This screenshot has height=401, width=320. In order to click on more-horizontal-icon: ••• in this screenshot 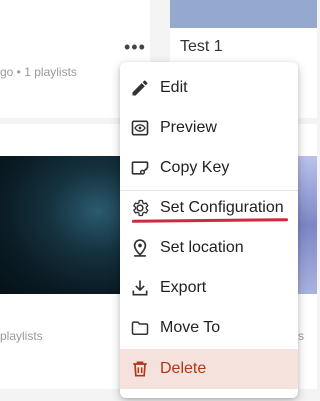, I will do `click(135, 47)`.